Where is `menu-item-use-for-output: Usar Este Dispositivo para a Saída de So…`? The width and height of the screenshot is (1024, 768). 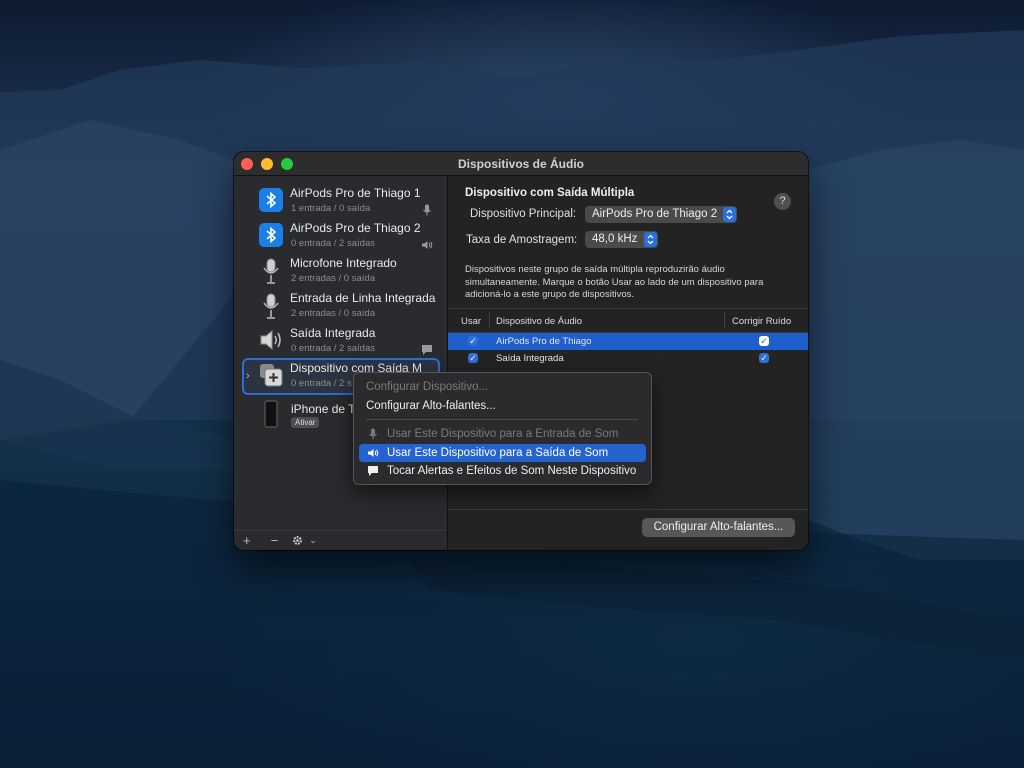 menu-item-use-for-output: Usar Este Dispositivo para a Saída de So… is located at coordinates (502, 453).